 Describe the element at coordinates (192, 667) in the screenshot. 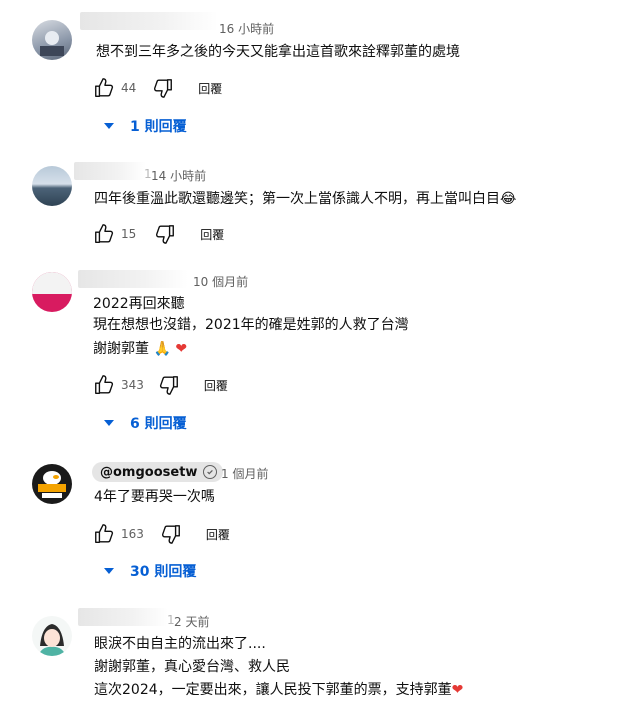

I see `comment-text-line: 謝謝郭董，真心愛台灣、救人民` at that location.